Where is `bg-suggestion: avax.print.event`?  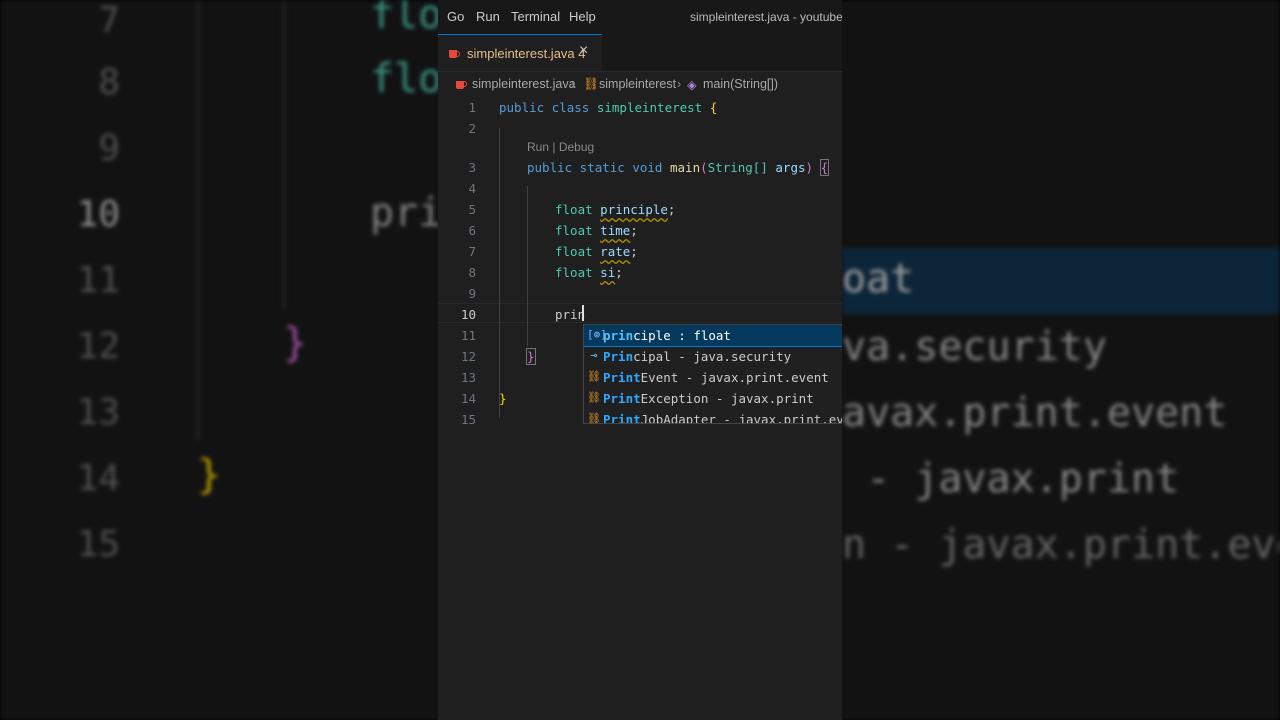 bg-suggestion: avax.print.event is located at coordinates (1035, 413).